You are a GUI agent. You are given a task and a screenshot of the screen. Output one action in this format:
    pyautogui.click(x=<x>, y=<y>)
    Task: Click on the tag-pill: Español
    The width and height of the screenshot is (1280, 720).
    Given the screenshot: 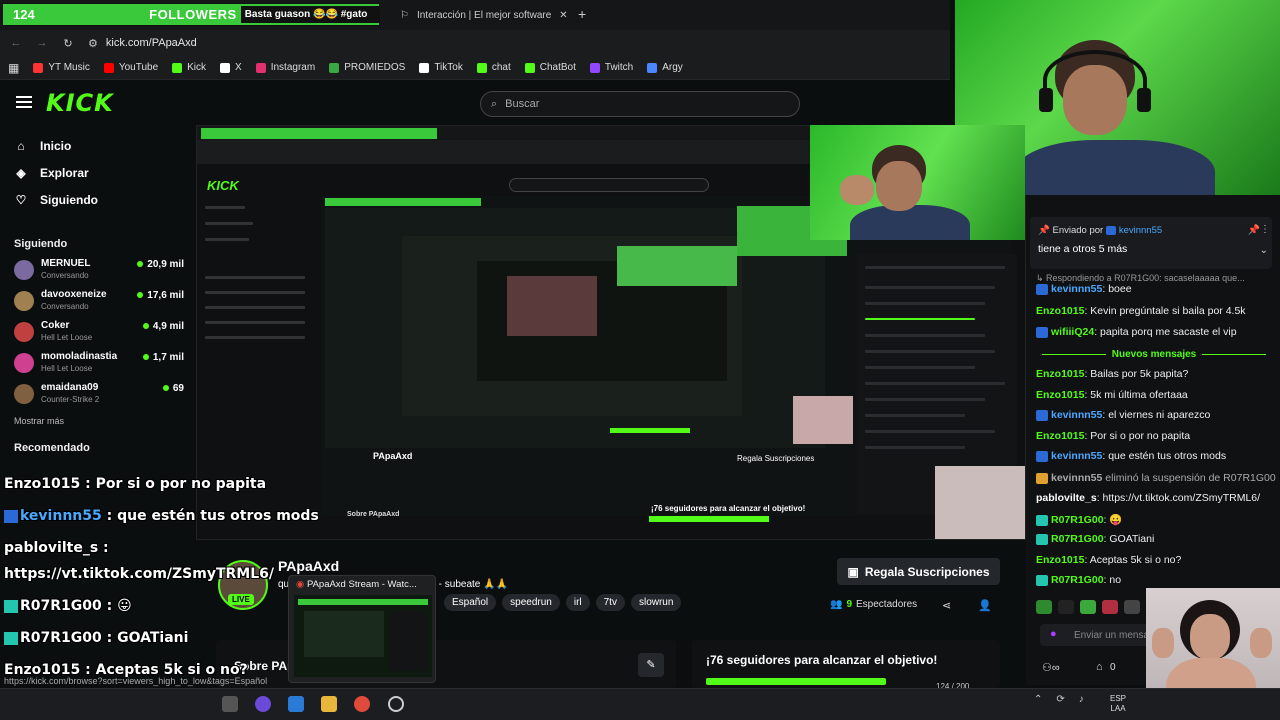 What is the action you would take?
    pyautogui.click(x=470, y=602)
    